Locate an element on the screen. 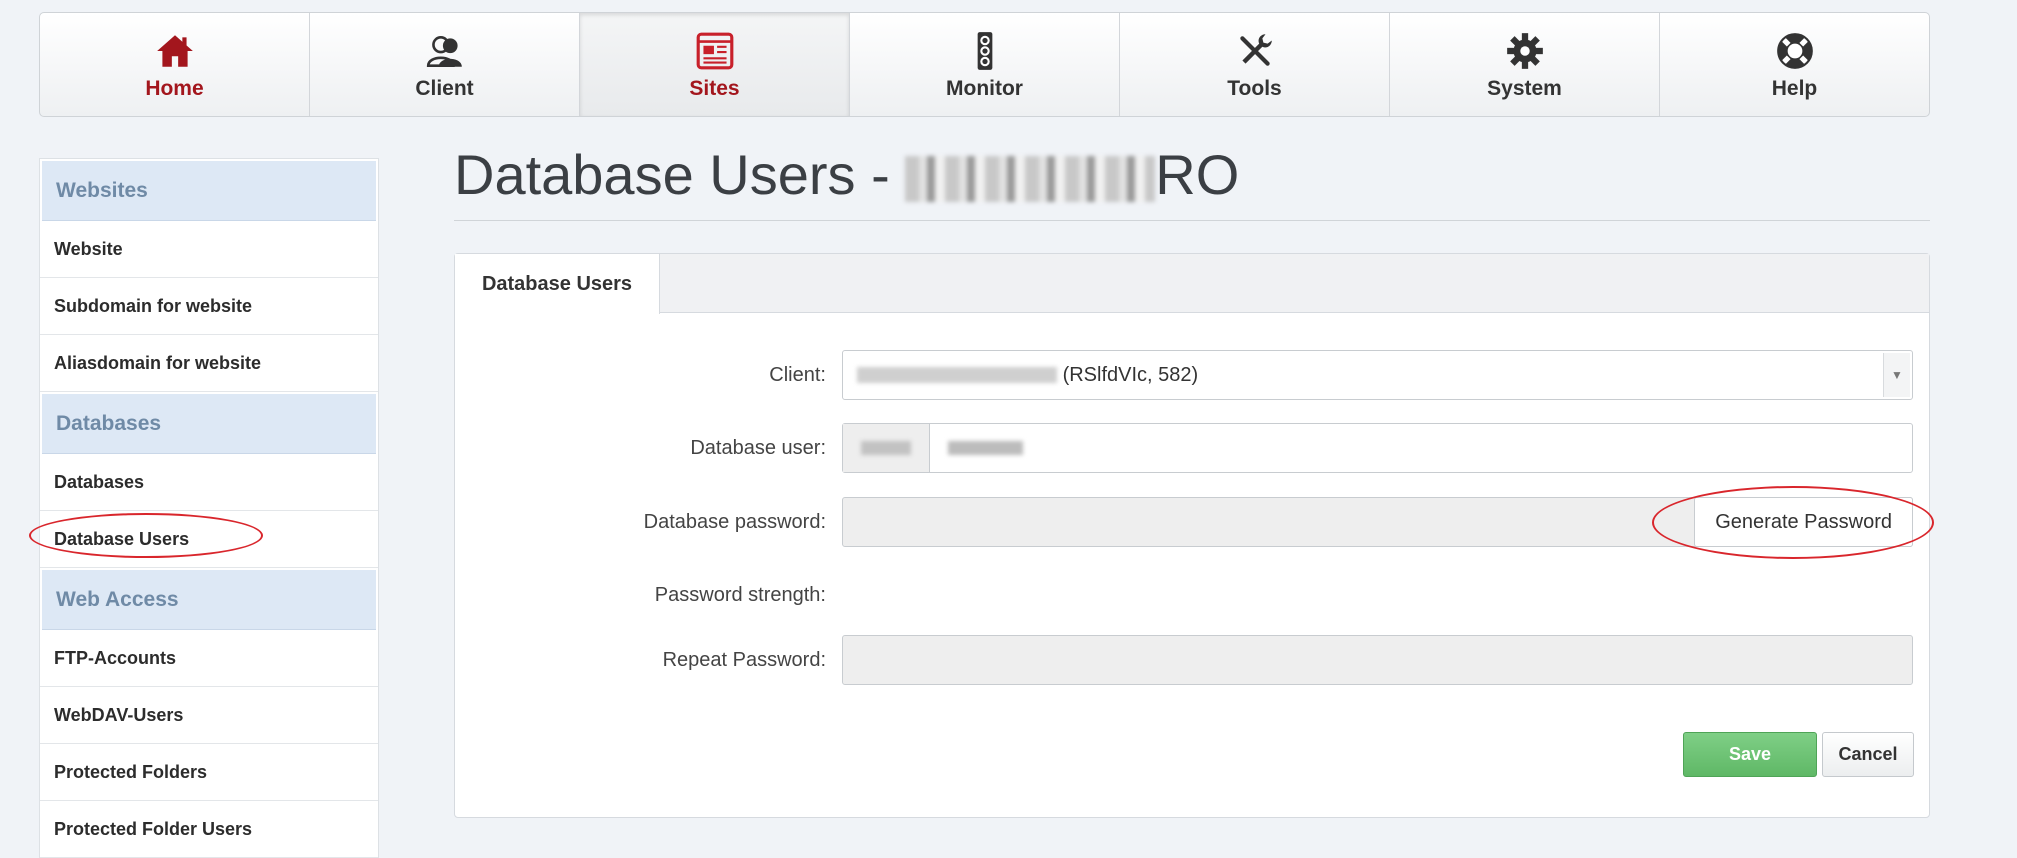 Image resolution: width=2017 pixels, height=858 pixels. page-title-prefix: Database Users - is located at coordinates (680, 174).